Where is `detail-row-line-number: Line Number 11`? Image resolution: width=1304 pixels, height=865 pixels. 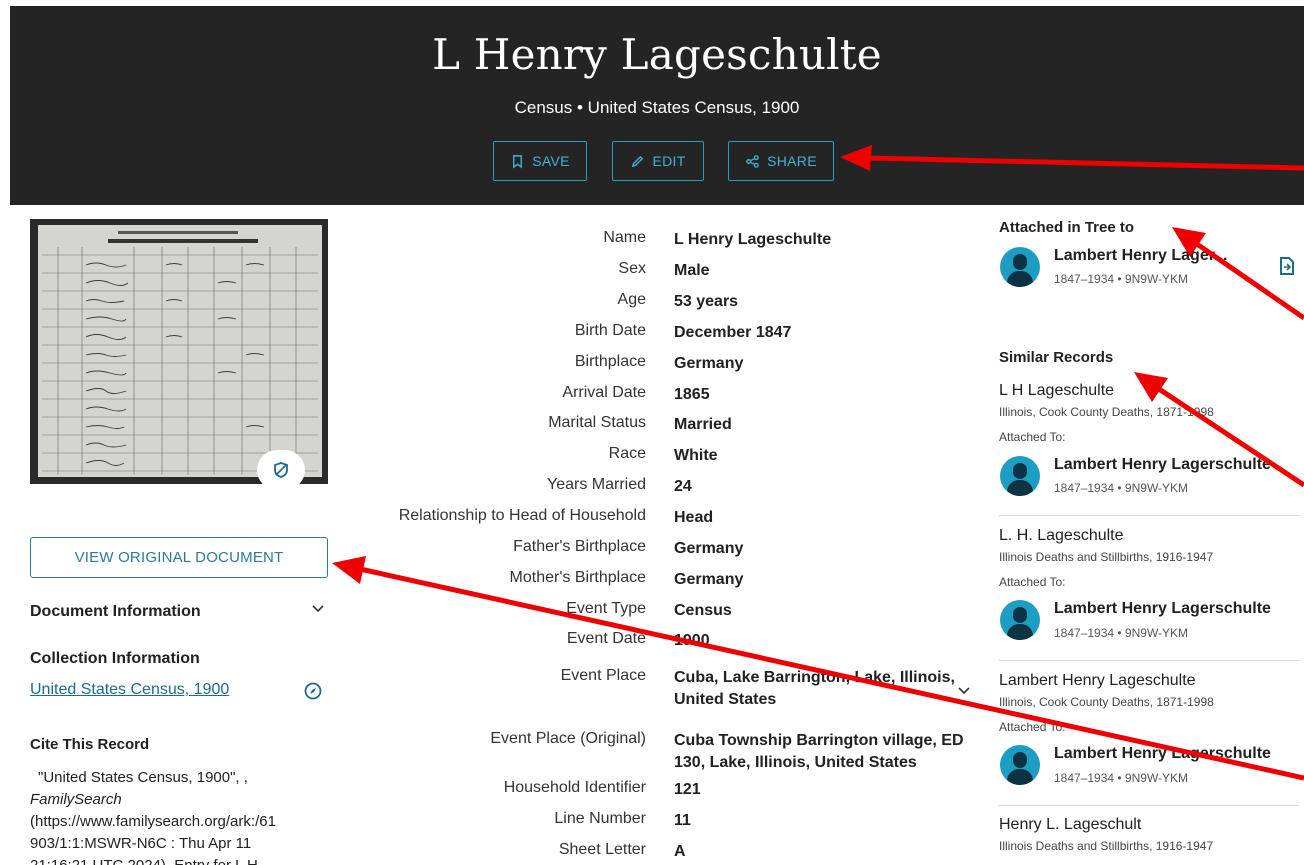
detail-row-line-number: Line Number 11 is located at coordinates (680, 822).